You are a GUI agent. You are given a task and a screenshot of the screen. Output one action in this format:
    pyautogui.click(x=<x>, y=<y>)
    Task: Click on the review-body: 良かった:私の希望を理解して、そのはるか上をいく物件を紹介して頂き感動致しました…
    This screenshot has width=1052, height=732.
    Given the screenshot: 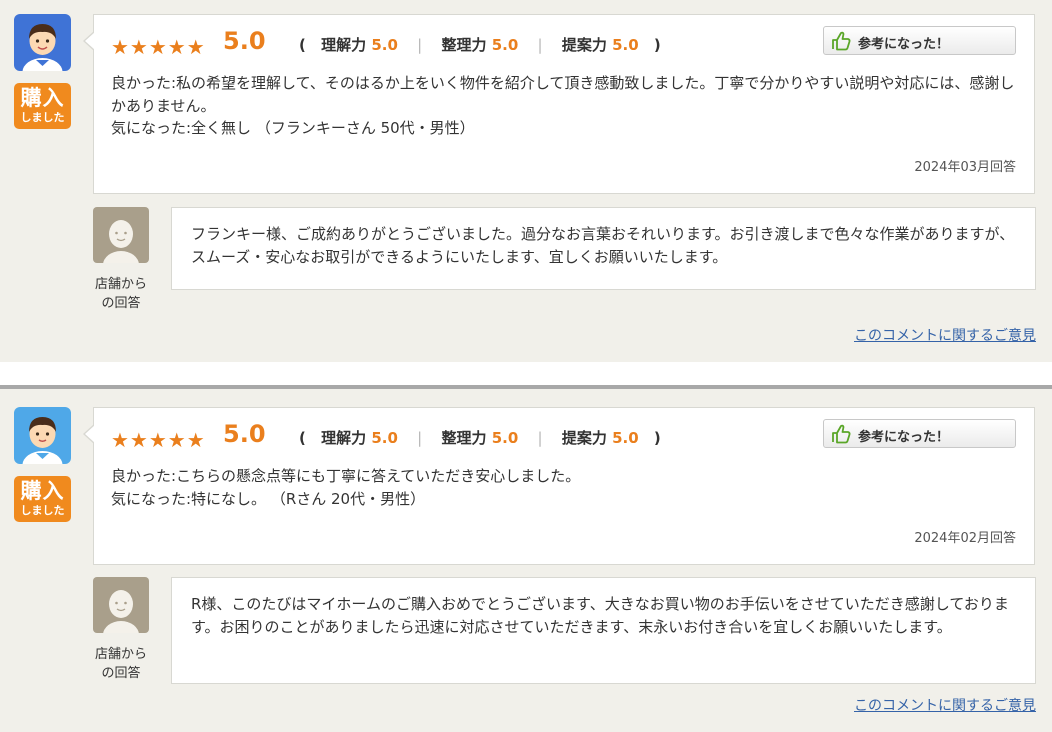 What is the action you would take?
    pyautogui.click(x=563, y=106)
    